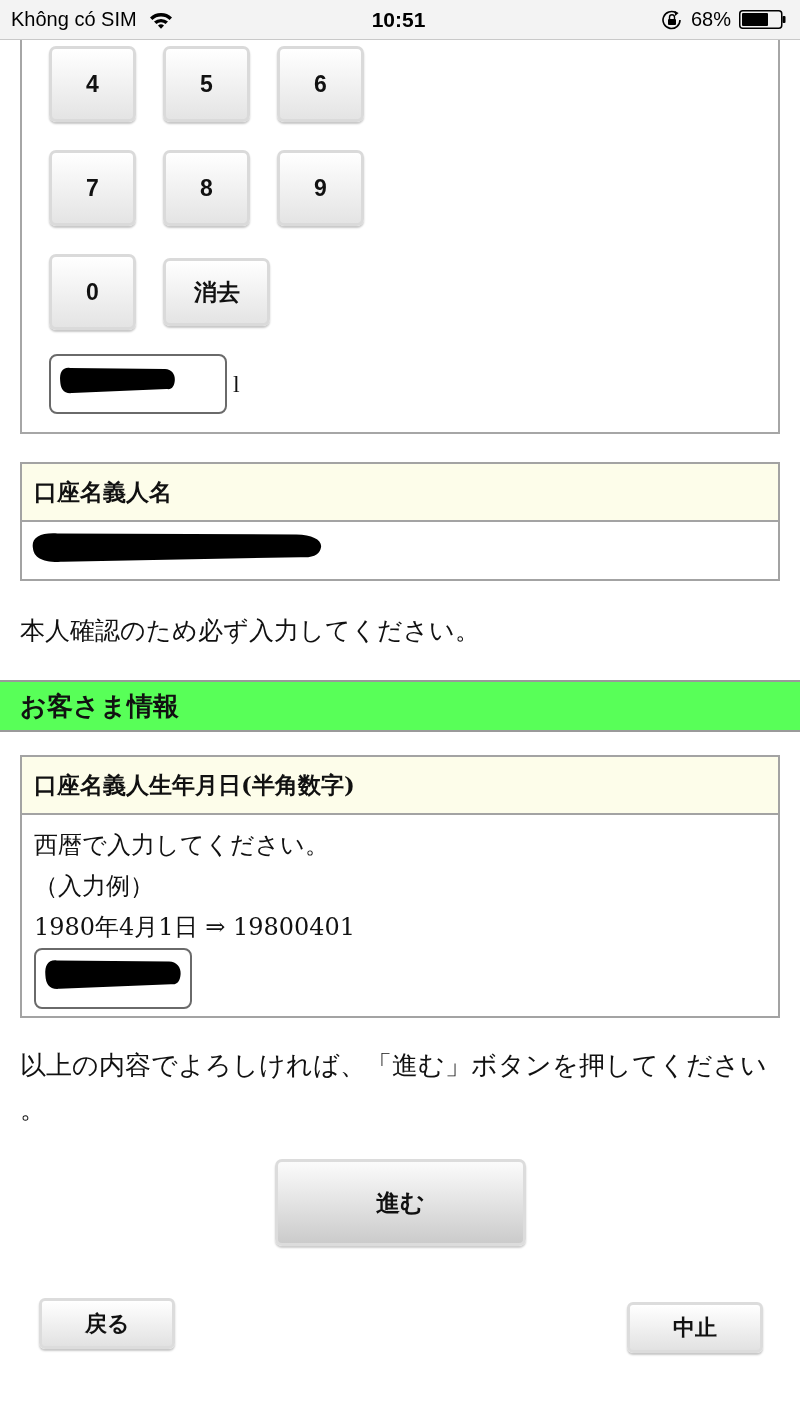 Image resolution: width=800 pixels, height=1422 pixels. Describe the element at coordinates (99, 706) in the screenshot. I see `section-title: お客さま情報` at that location.